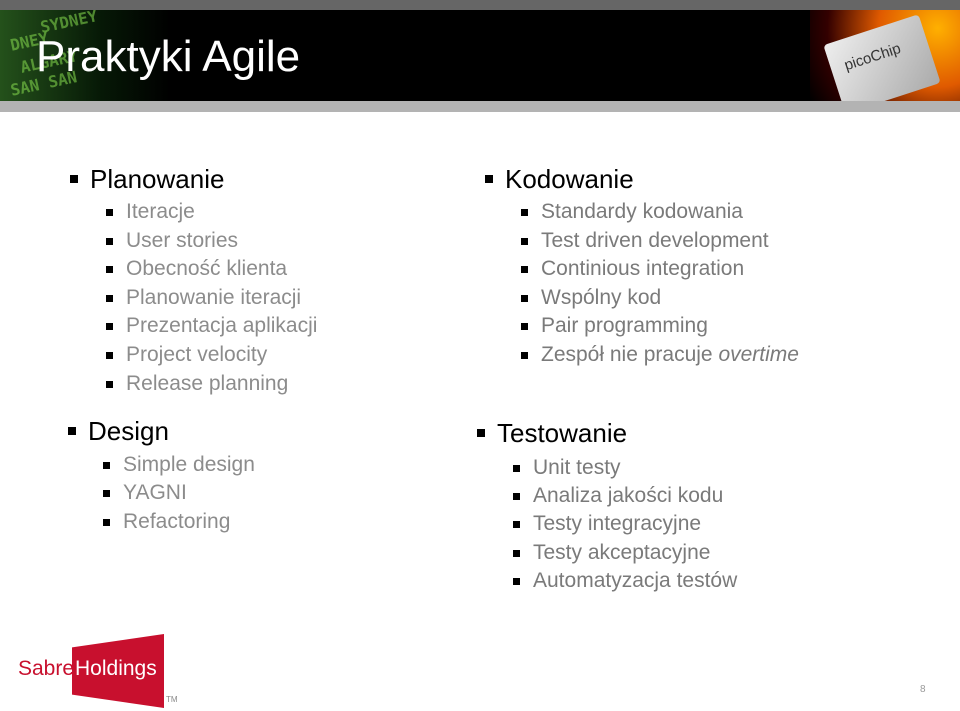 The image size is (960, 711). Describe the element at coordinates (197, 383) in the screenshot. I see `bullet-item: Release planning` at that location.